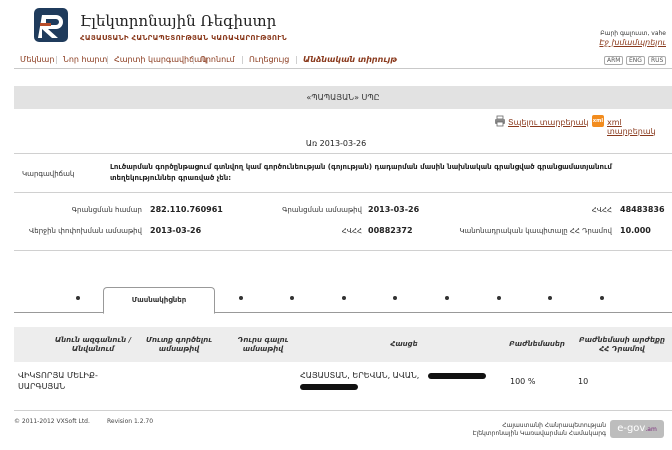 The width and height of the screenshot is (672, 450). Describe the element at coordinates (537, 344) in the screenshot. I see `col-shares: Բաժնեմասեր` at that location.